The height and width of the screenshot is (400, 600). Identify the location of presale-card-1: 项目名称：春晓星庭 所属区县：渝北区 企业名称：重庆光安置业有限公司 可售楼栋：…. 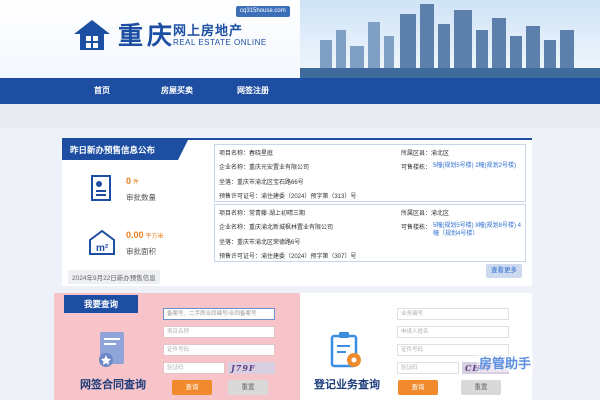
(370, 173).